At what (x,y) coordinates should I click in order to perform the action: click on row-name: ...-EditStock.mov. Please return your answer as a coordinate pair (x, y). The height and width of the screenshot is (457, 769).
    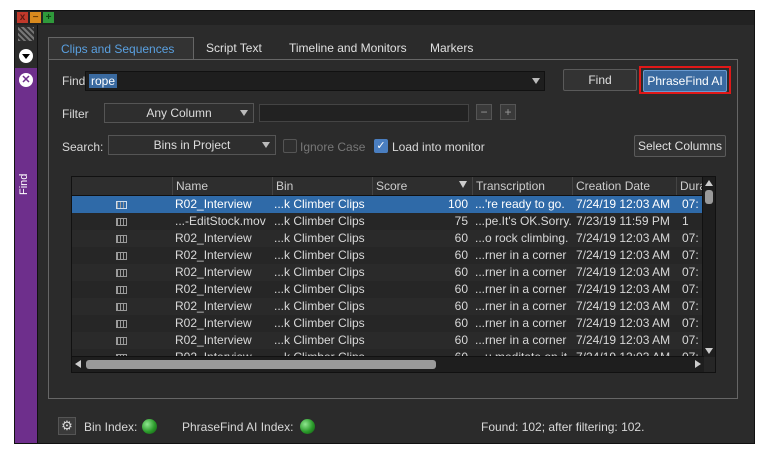
    Looking at the image, I should click on (220, 221).